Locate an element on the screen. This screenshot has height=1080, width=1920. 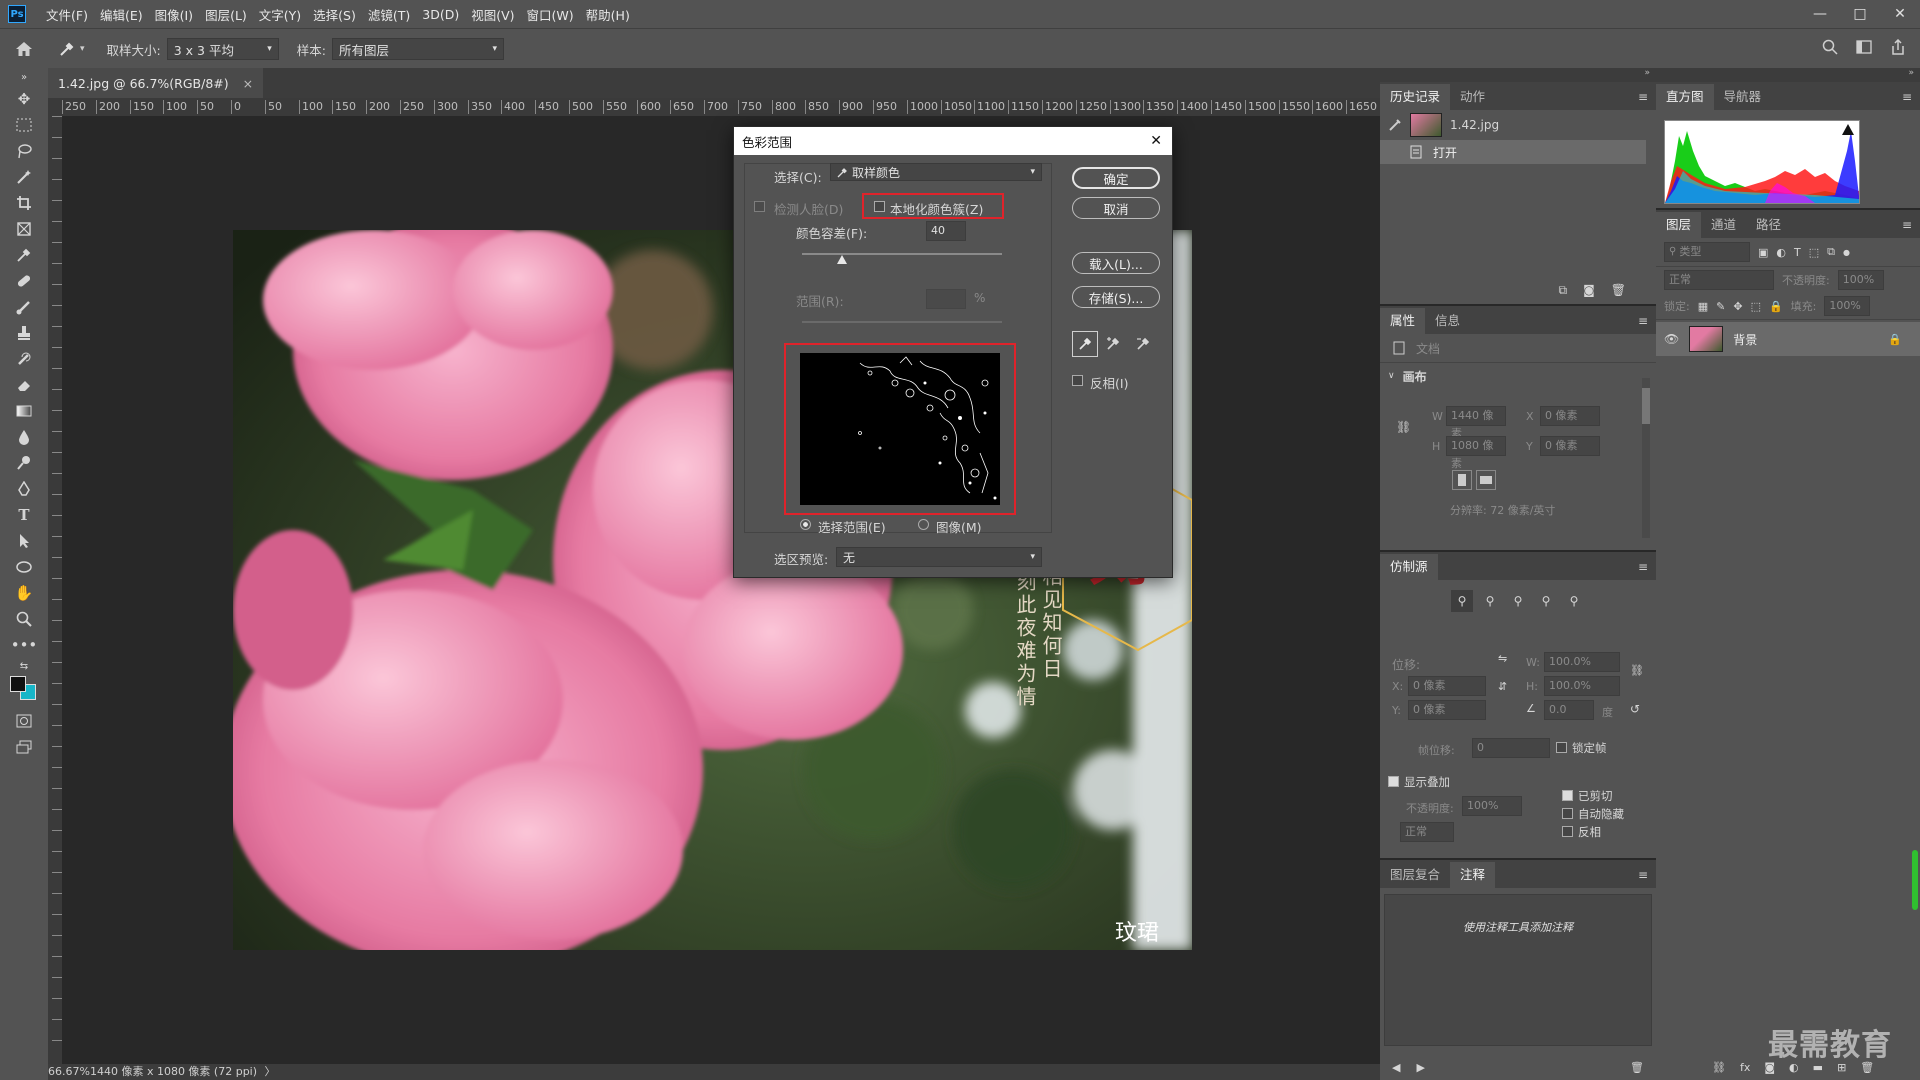
clone-h-input: 100.0% is located at coordinates (1582, 686).